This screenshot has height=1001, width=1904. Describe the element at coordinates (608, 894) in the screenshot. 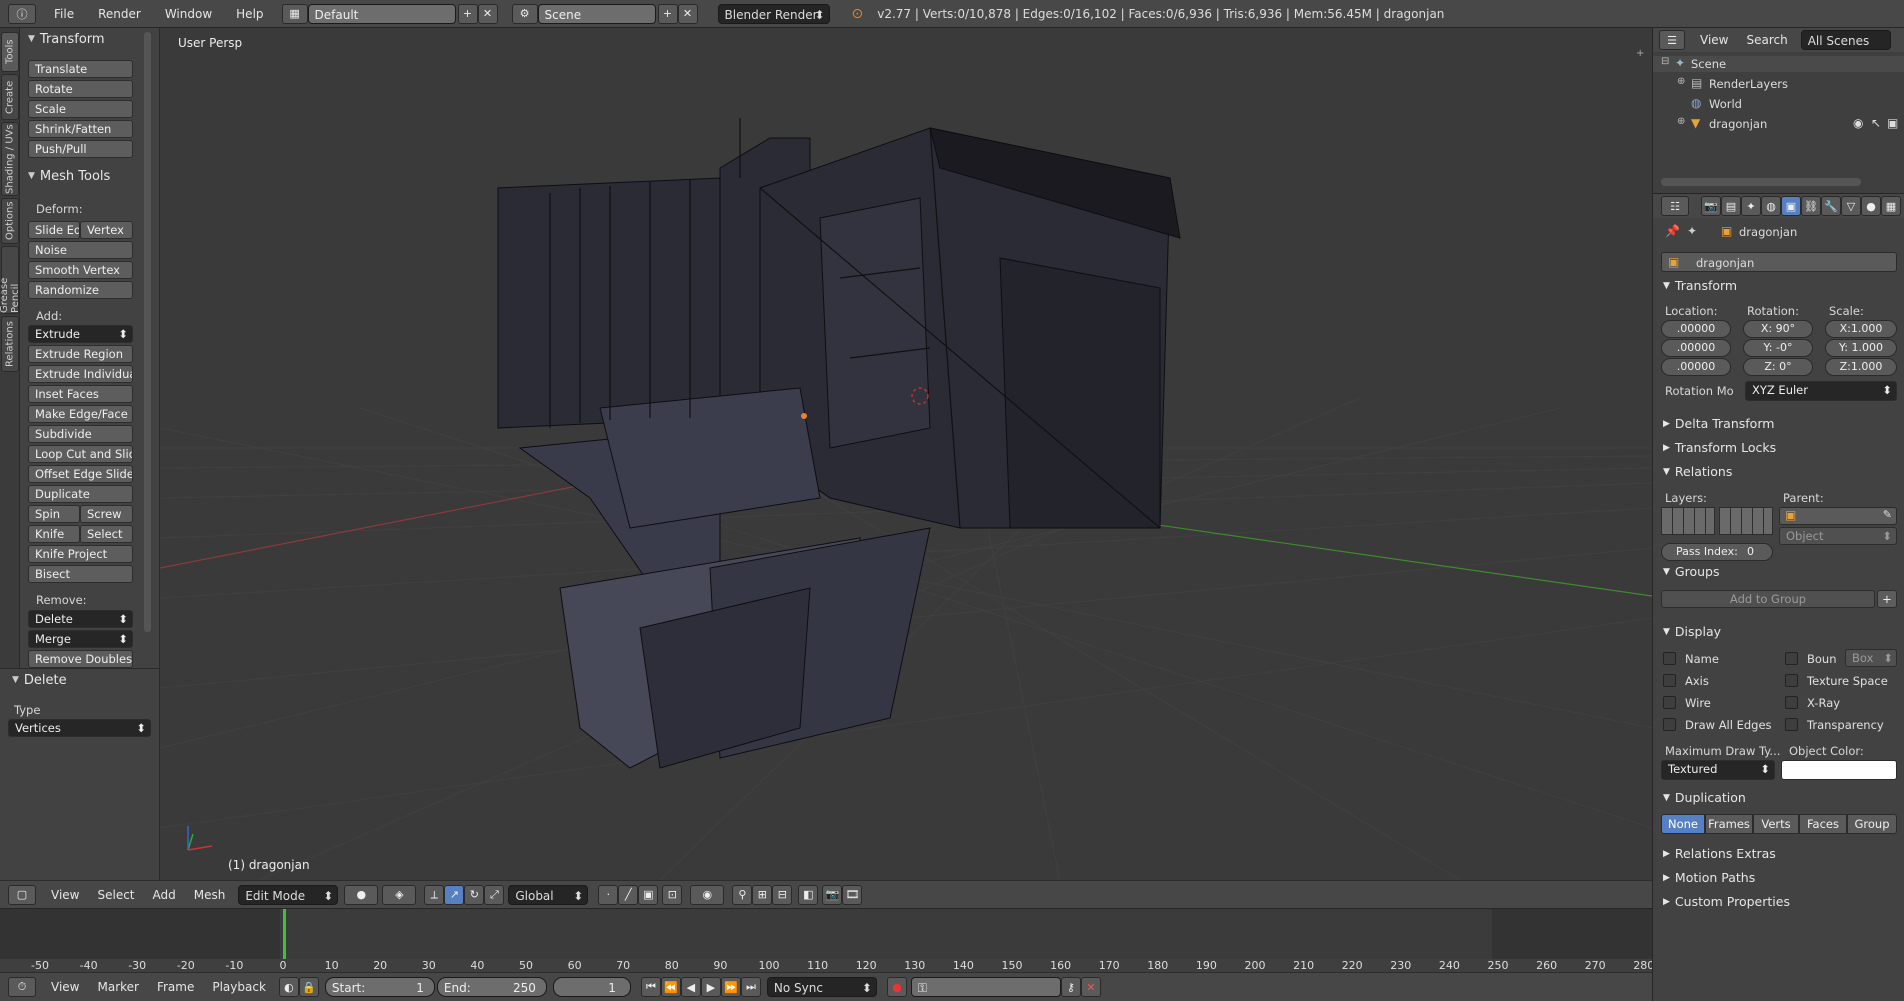

I see `vertex-select-icon: ·` at that location.